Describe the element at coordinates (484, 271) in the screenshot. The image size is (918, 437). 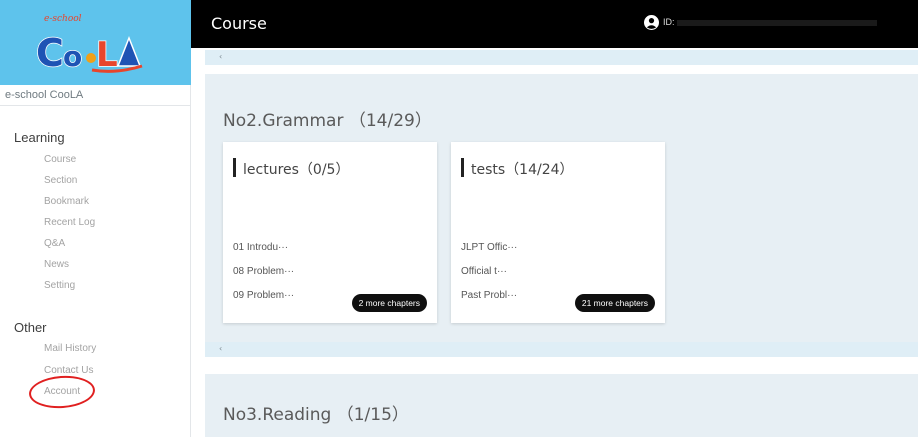
I see `chapter-item: Official t···` at that location.